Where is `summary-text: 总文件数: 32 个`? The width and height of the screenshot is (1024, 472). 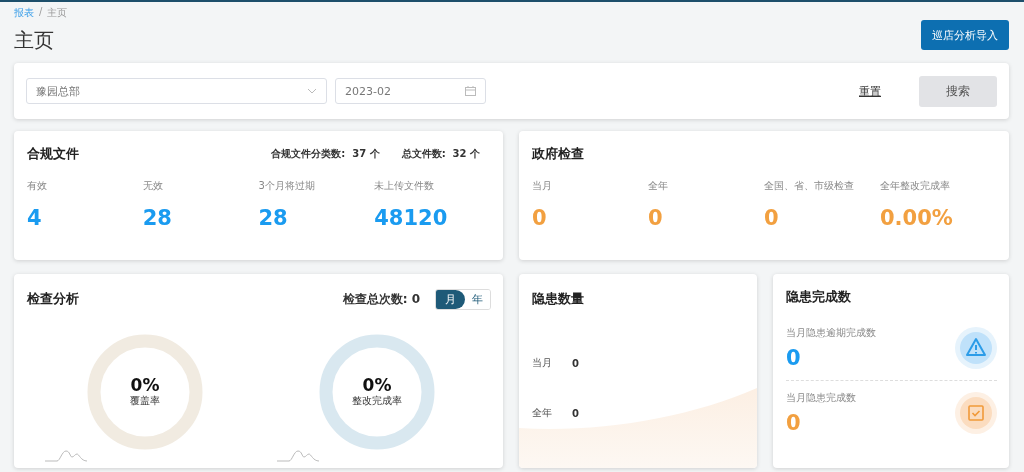 summary-text: 总文件数: 32 个 is located at coordinates (440, 154).